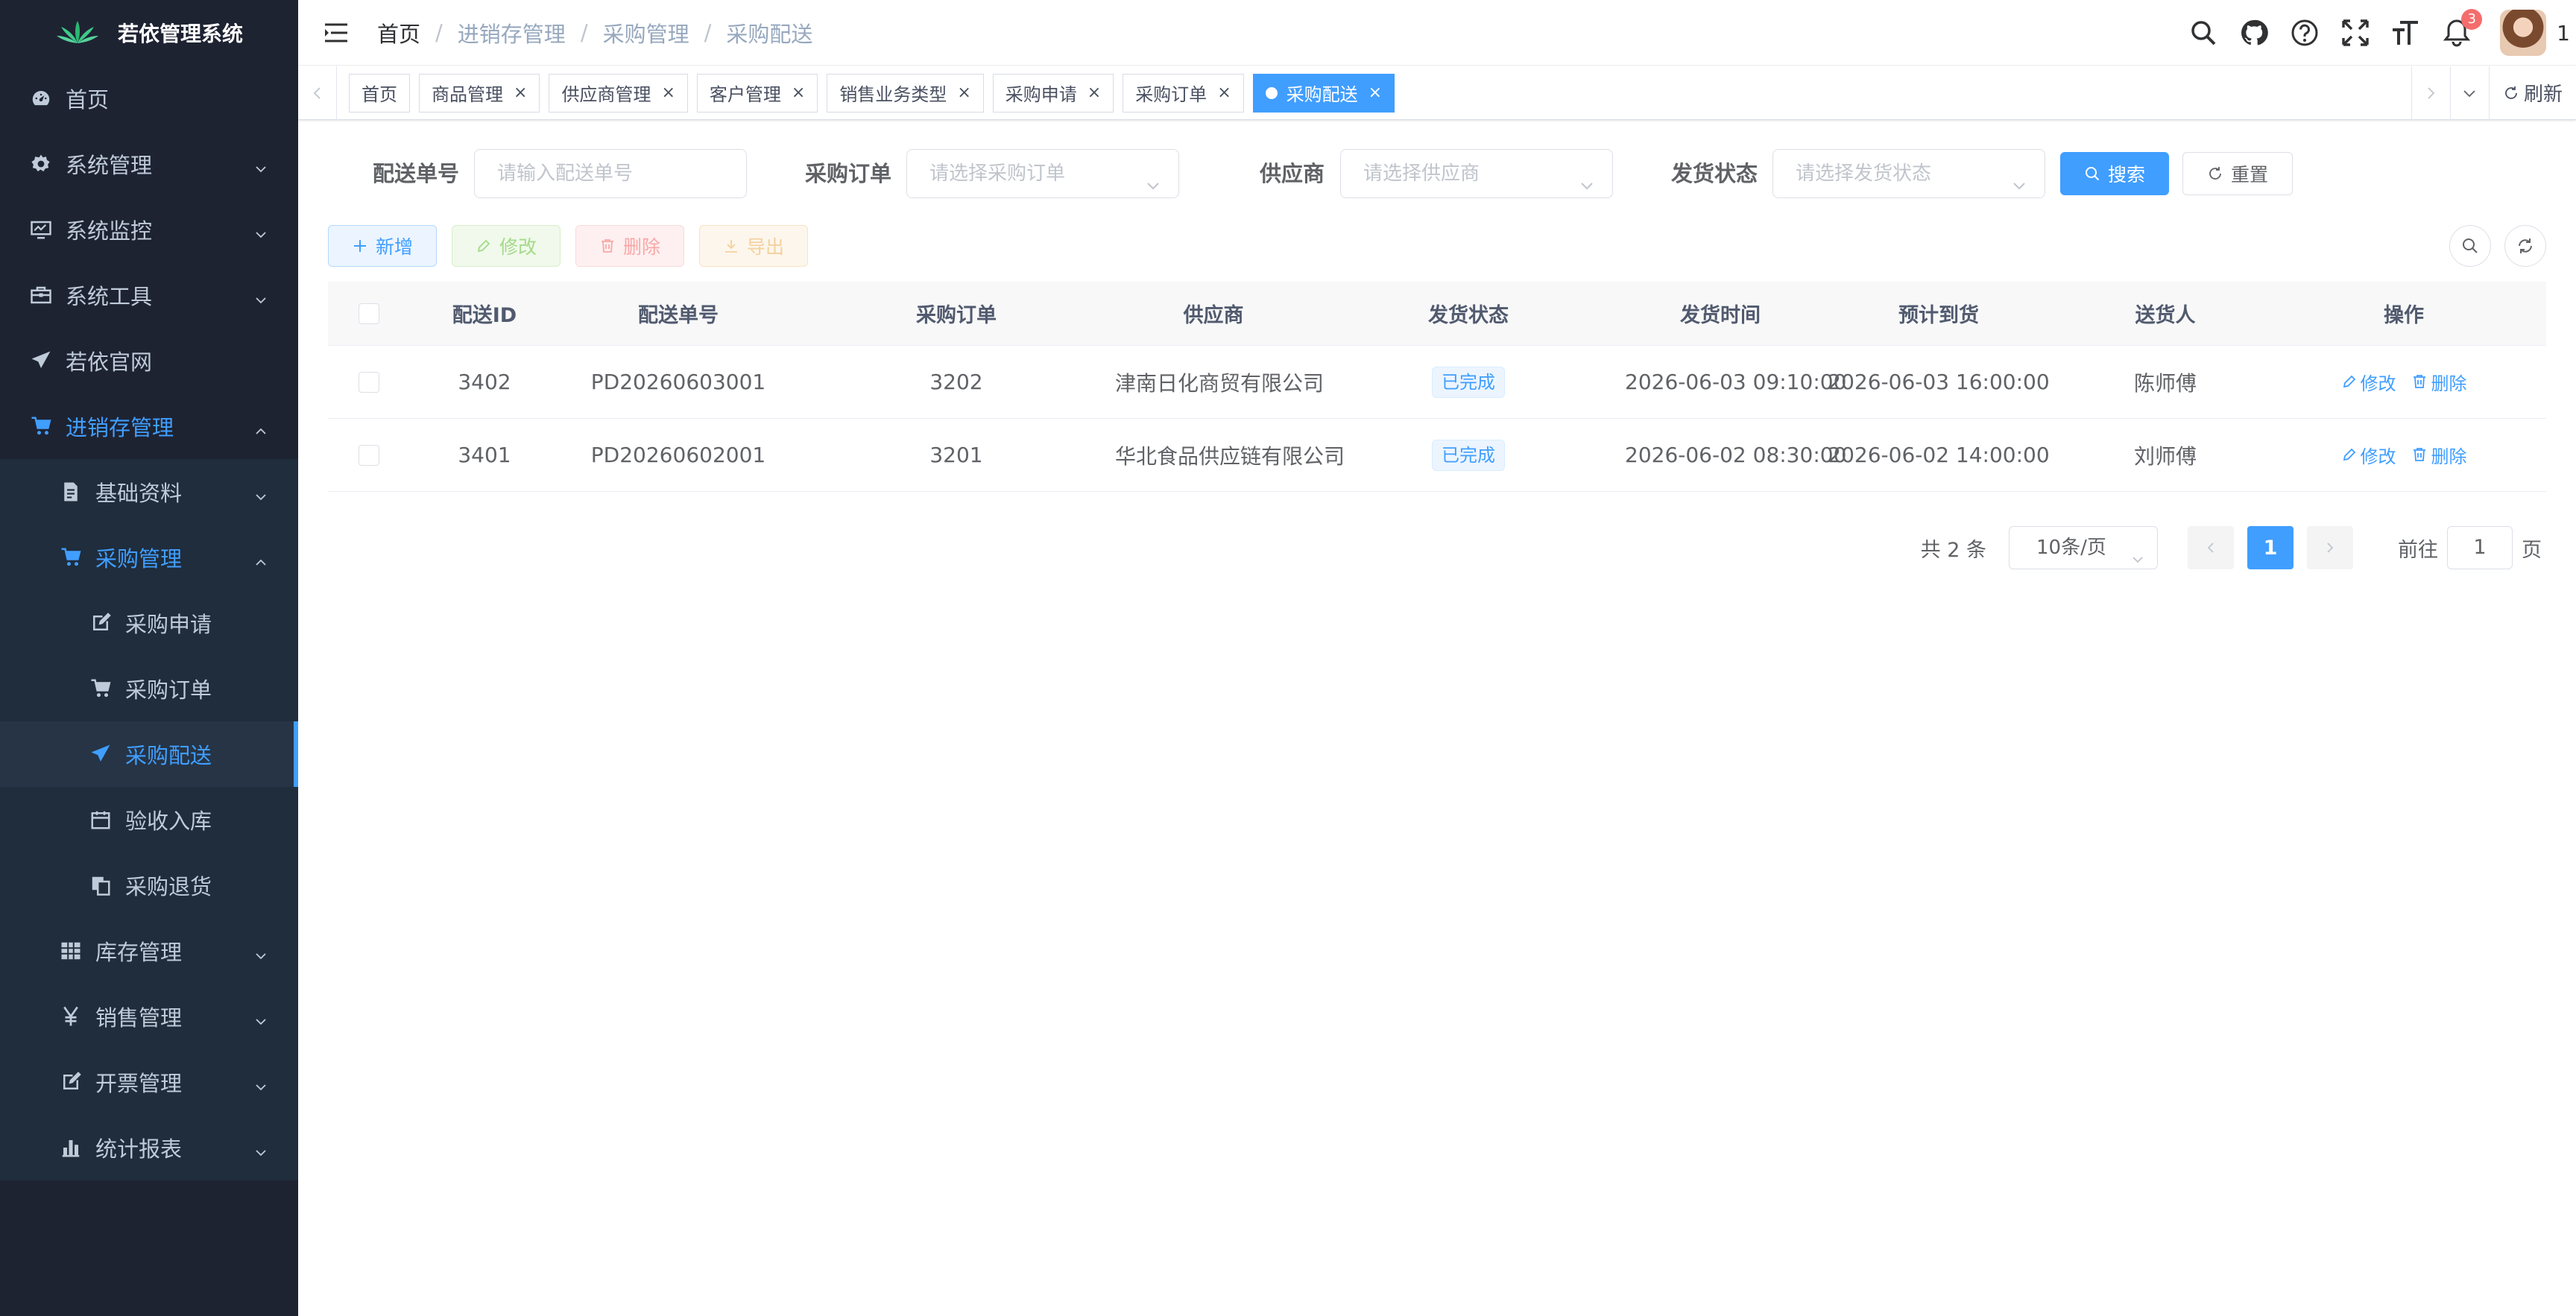 This screenshot has width=2576, height=1316. Describe the element at coordinates (149, 361) in the screenshot. I see `sidebar-item-ruoyi-site: 若依官网` at that location.